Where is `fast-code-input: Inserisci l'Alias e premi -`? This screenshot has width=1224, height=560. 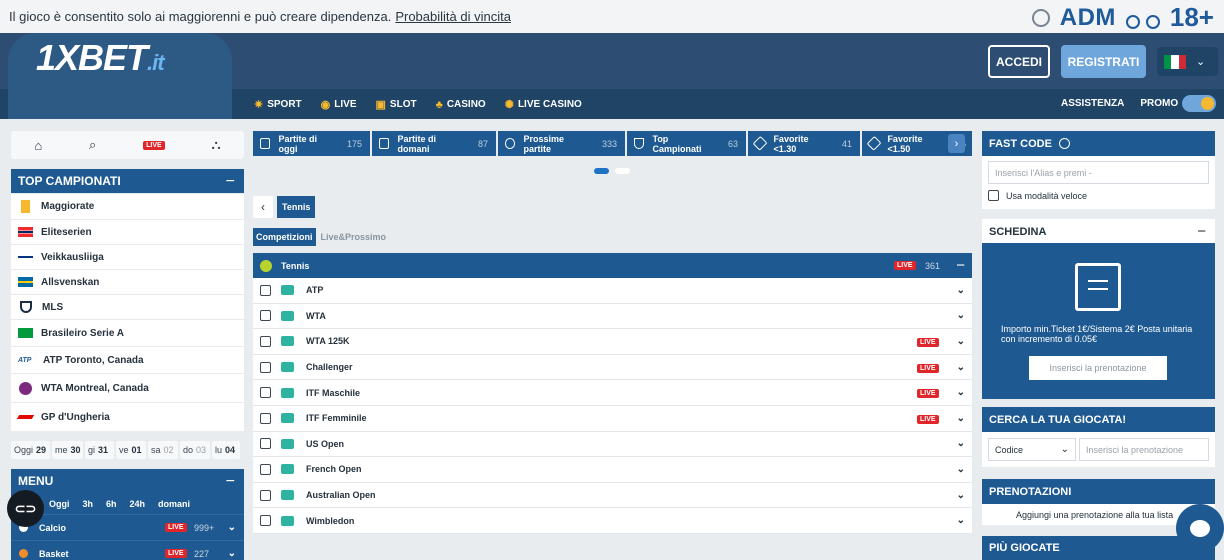 fast-code-input: Inserisci l'Alias e premi - is located at coordinates (1098, 172).